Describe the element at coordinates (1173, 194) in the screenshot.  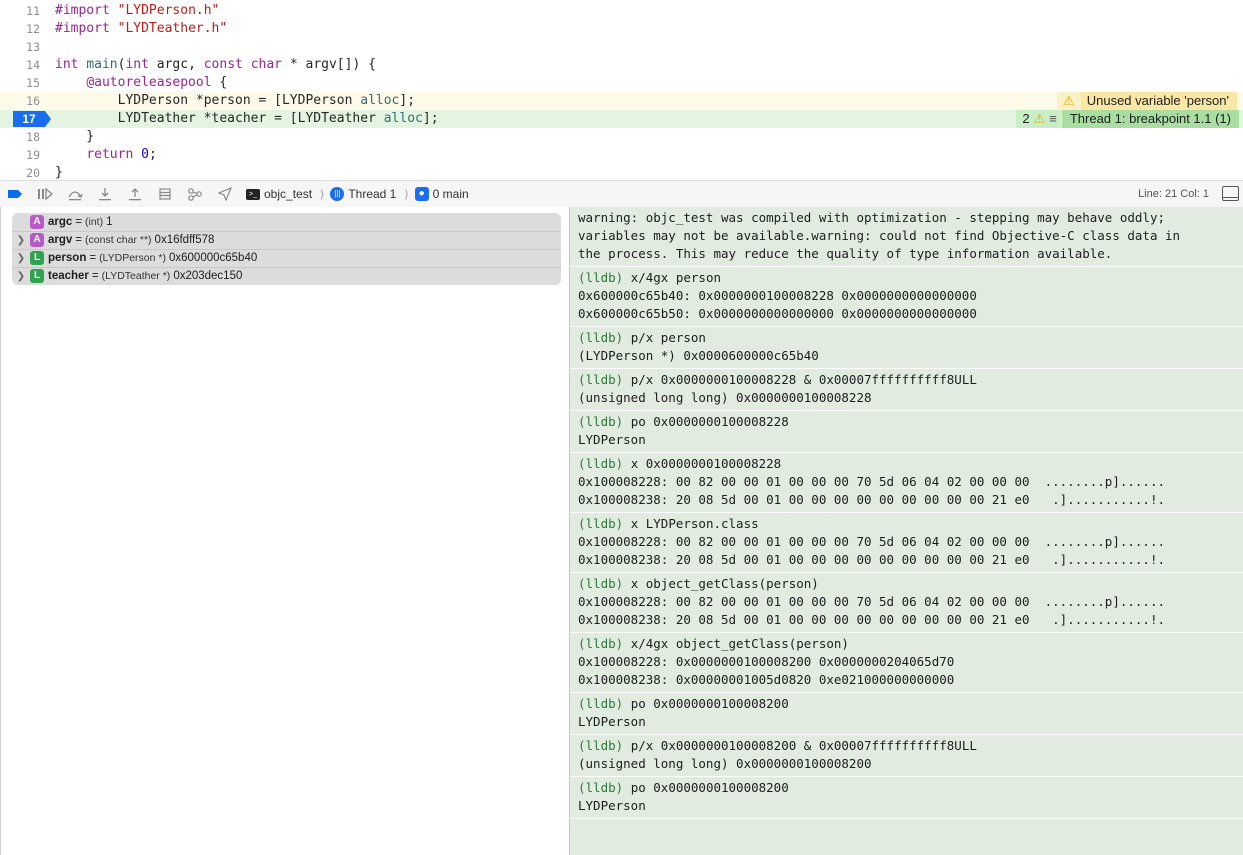
I see `line-col-indicator: Line: 21 Col: 1` at that location.